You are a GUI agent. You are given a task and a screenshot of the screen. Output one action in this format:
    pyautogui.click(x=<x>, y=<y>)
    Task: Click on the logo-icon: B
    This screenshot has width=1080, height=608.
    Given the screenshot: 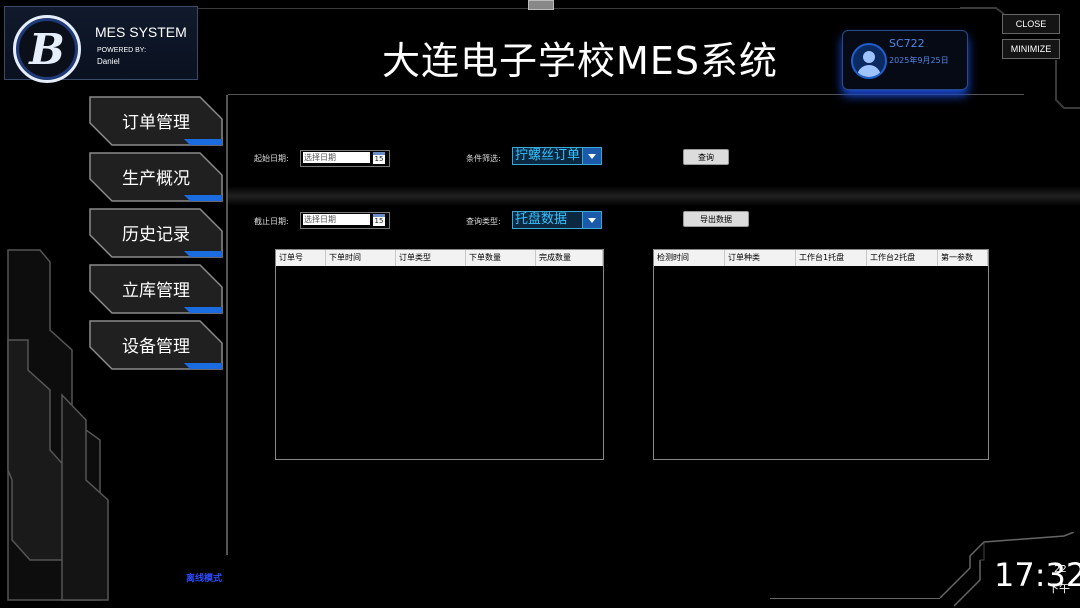 What is the action you would take?
    pyautogui.click(x=47, y=49)
    